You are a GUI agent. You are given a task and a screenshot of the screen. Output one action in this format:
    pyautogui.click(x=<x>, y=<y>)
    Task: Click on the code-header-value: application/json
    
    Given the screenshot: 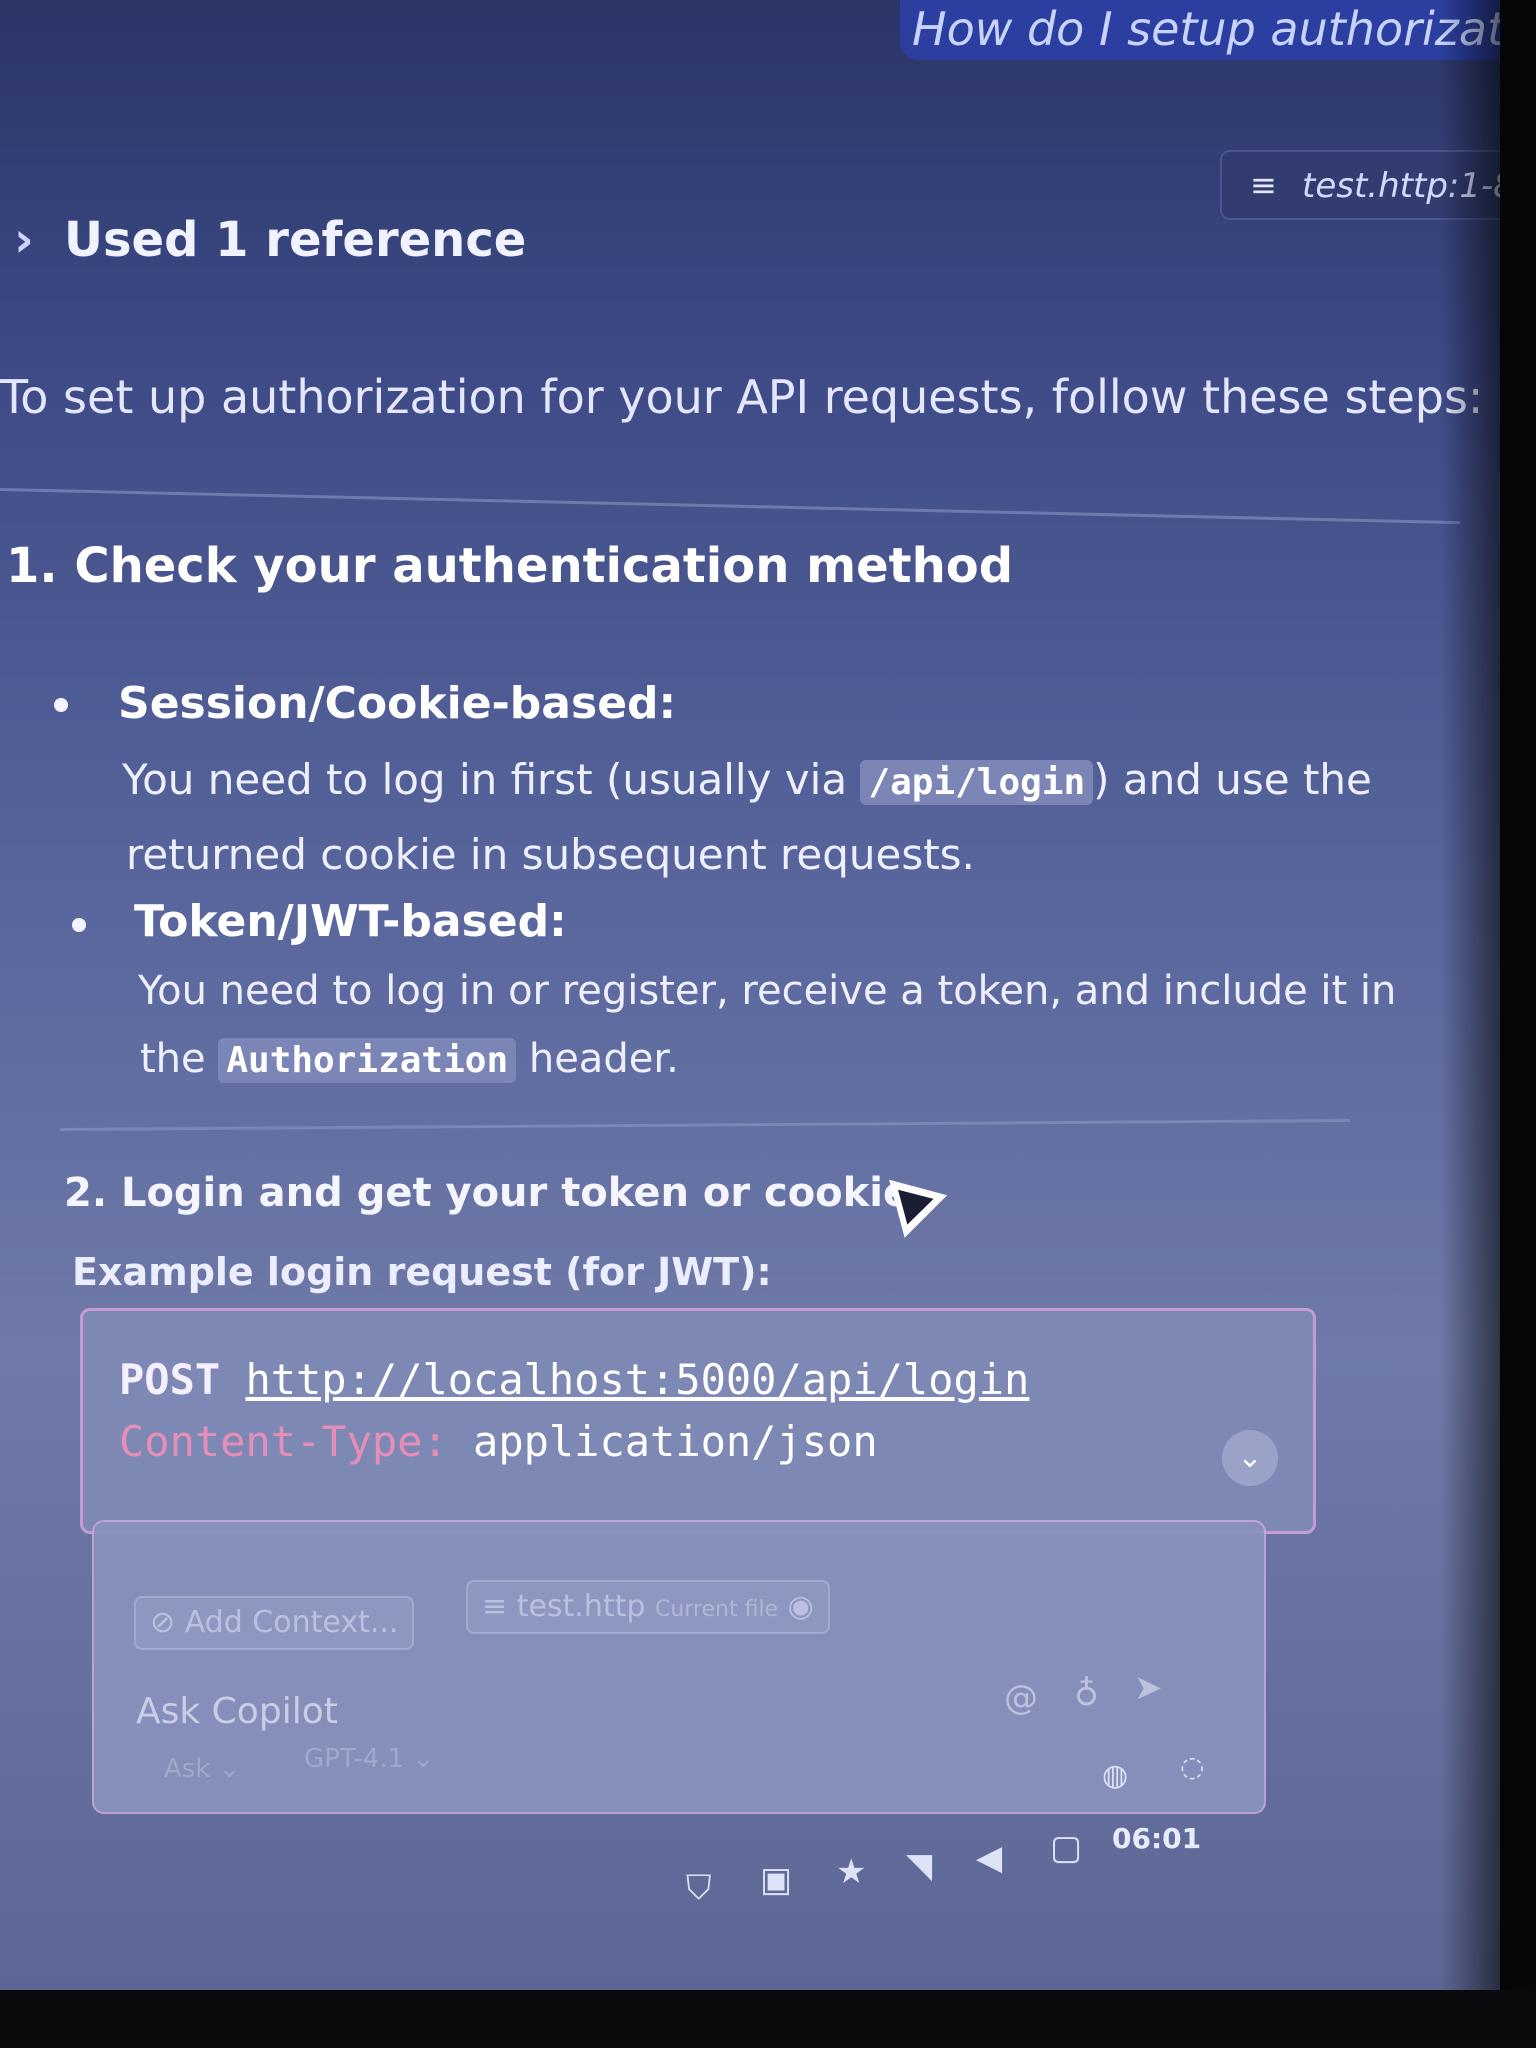 What is the action you would take?
    pyautogui.click(x=675, y=1441)
    